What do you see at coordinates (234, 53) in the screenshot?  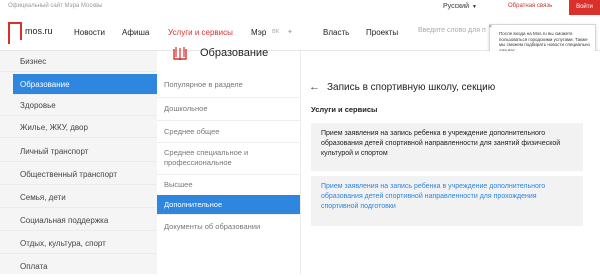 I see `subcategory-title: Образование` at bounding box center [234, 53].